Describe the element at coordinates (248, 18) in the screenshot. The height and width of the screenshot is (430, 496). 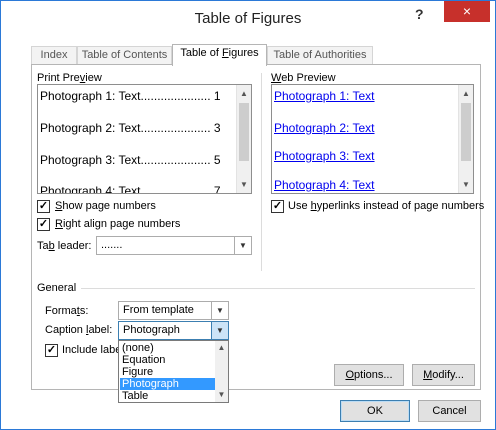
I see `title-bar: Table of Figures ? ×` at that location.